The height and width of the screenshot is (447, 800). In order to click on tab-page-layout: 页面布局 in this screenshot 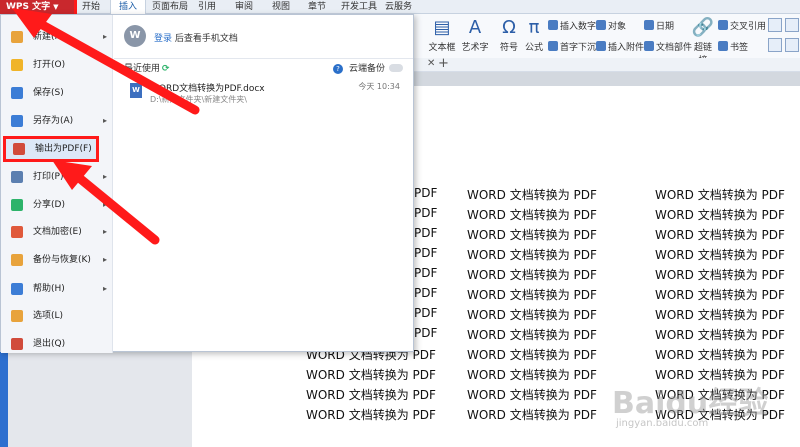, I will do `click(170, 7)`.